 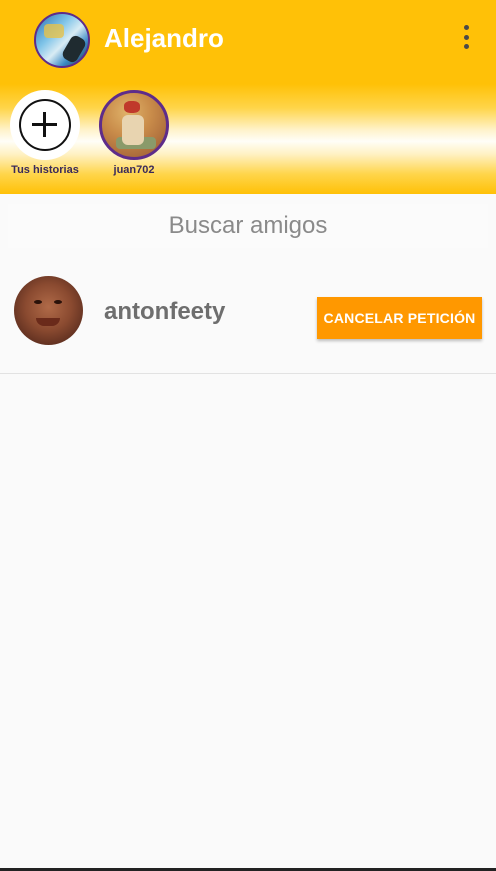 What do you see at coordinates (248, 42) in the screenshot?
I see `app-header: Alejandro` at bounding box center [248, 42].